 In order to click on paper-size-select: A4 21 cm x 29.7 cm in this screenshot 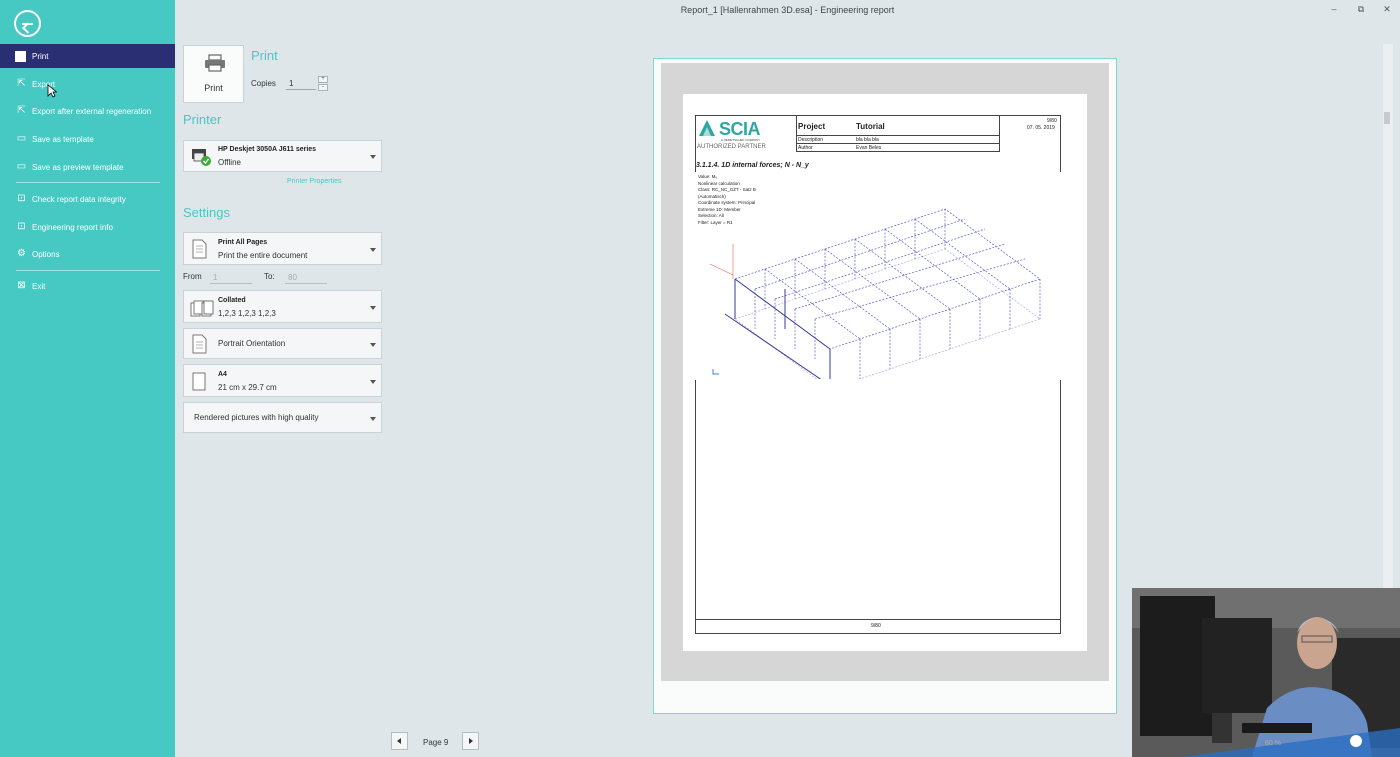, I will do `click(282, 380)`.